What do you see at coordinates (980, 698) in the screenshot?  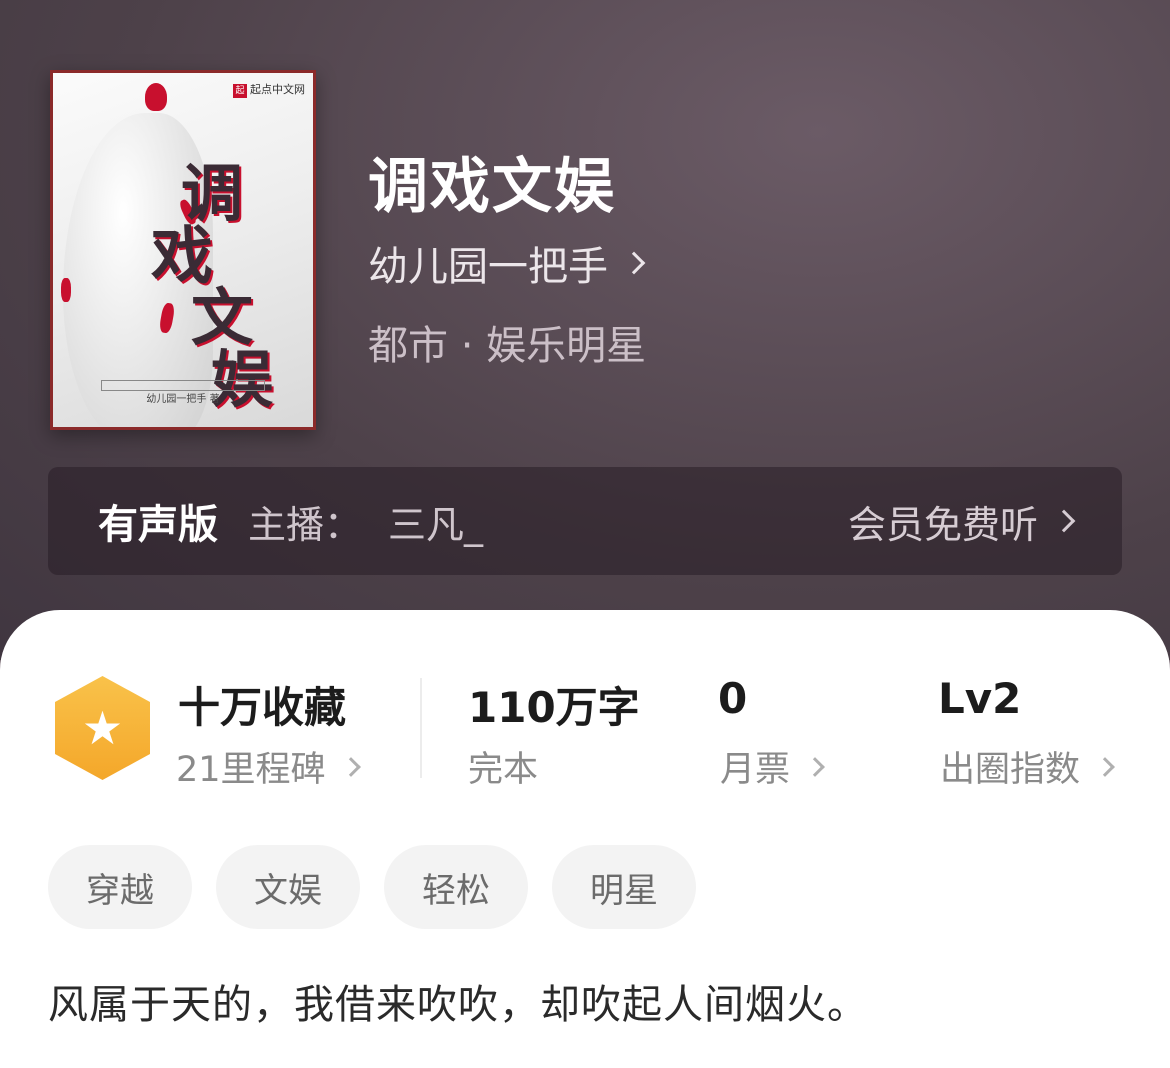 I see `popularity-level: Lv2` at bounding box center [980, 698].